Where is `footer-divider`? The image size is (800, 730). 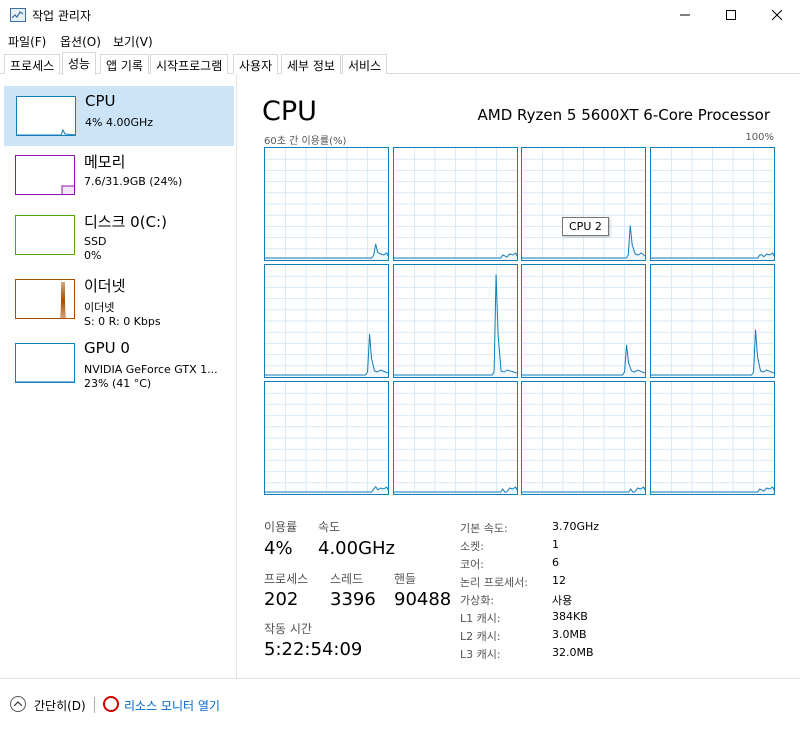 footer-divider is located at coordinates (94, 705).